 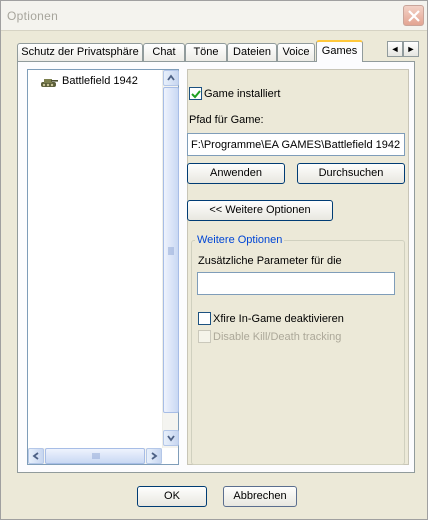 I want to click on close-button, so click(x=413, y=15).